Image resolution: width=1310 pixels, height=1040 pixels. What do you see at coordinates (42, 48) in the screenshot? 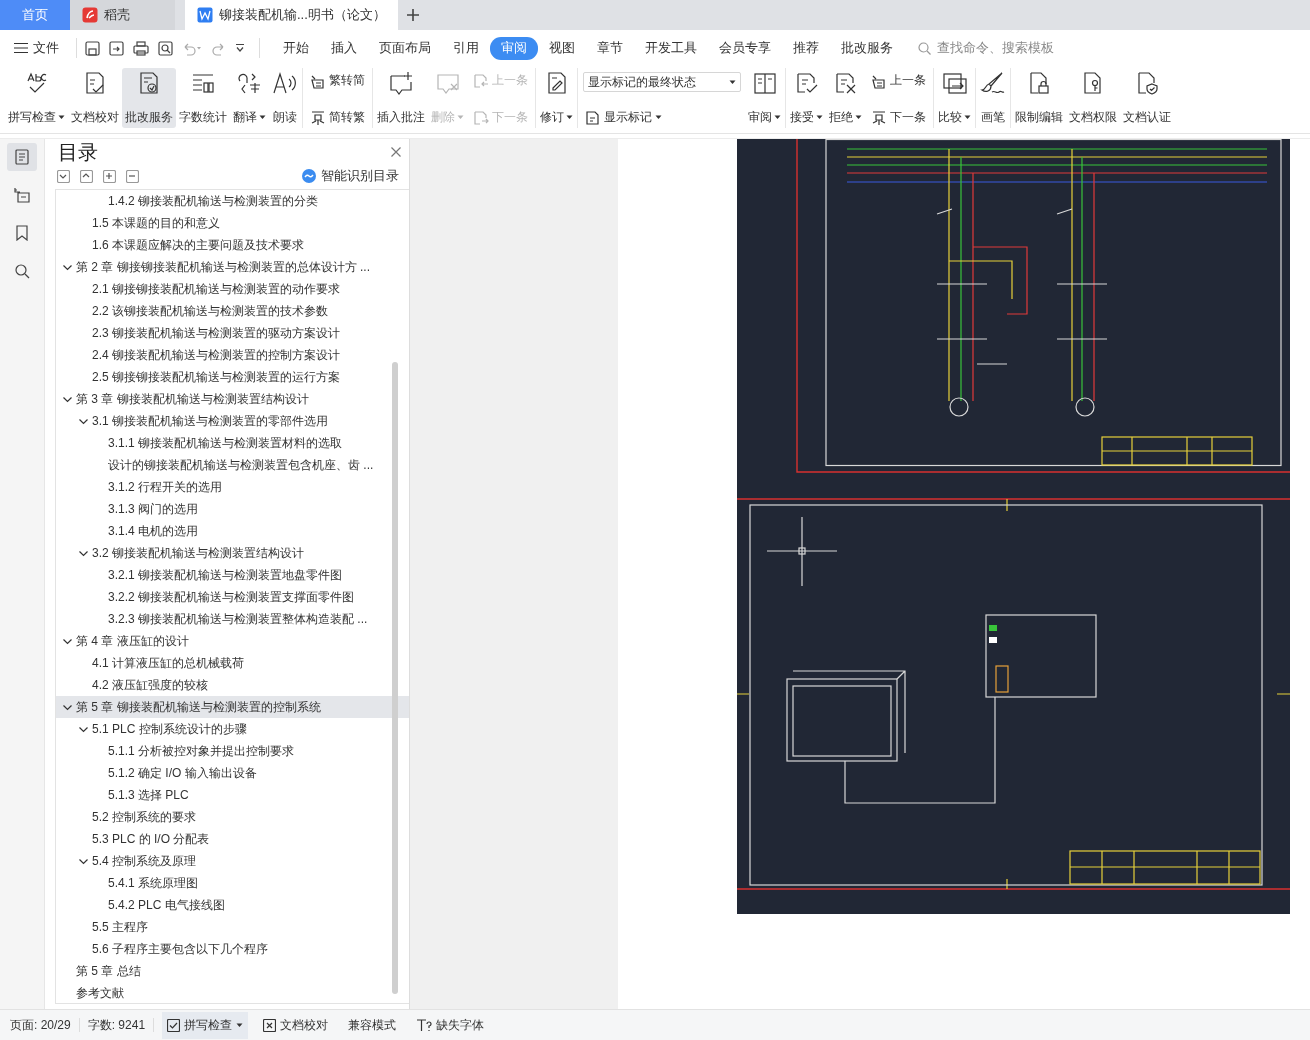
I see `file-menu: 文件` at bounding box center [42, 48].